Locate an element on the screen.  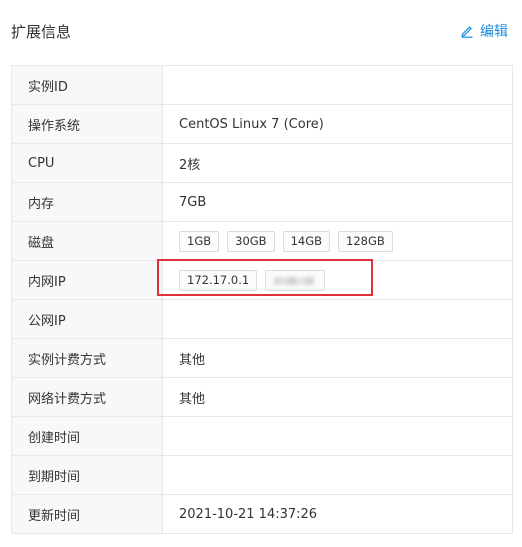
table-row: 更新时间 2021-10-21 14:37:26 is located at coordinates (262, 514).